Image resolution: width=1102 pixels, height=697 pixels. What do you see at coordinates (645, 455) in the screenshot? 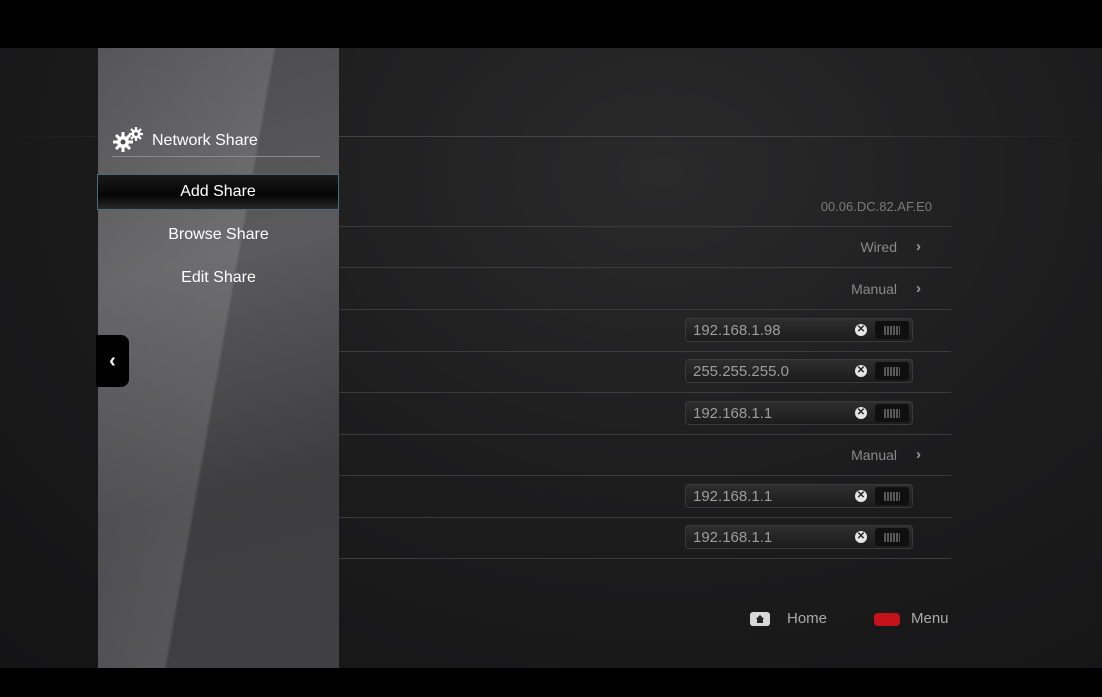
I see `dns-mode-row: Manual ›` at bounding box center [645, 455].